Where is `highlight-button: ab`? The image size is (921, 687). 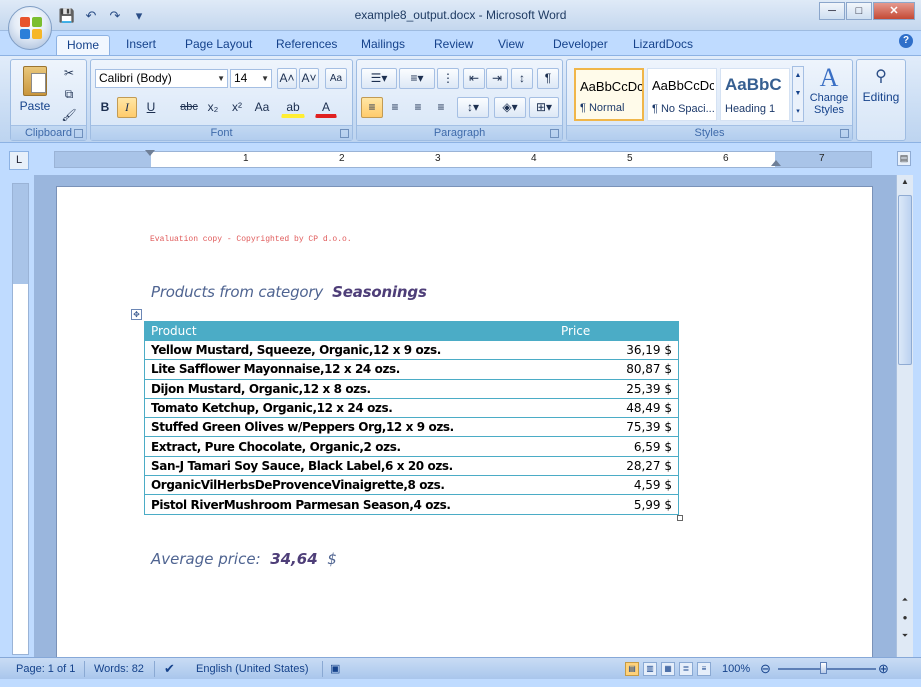 highlight-button: ab is located at coordinates (293, 107).